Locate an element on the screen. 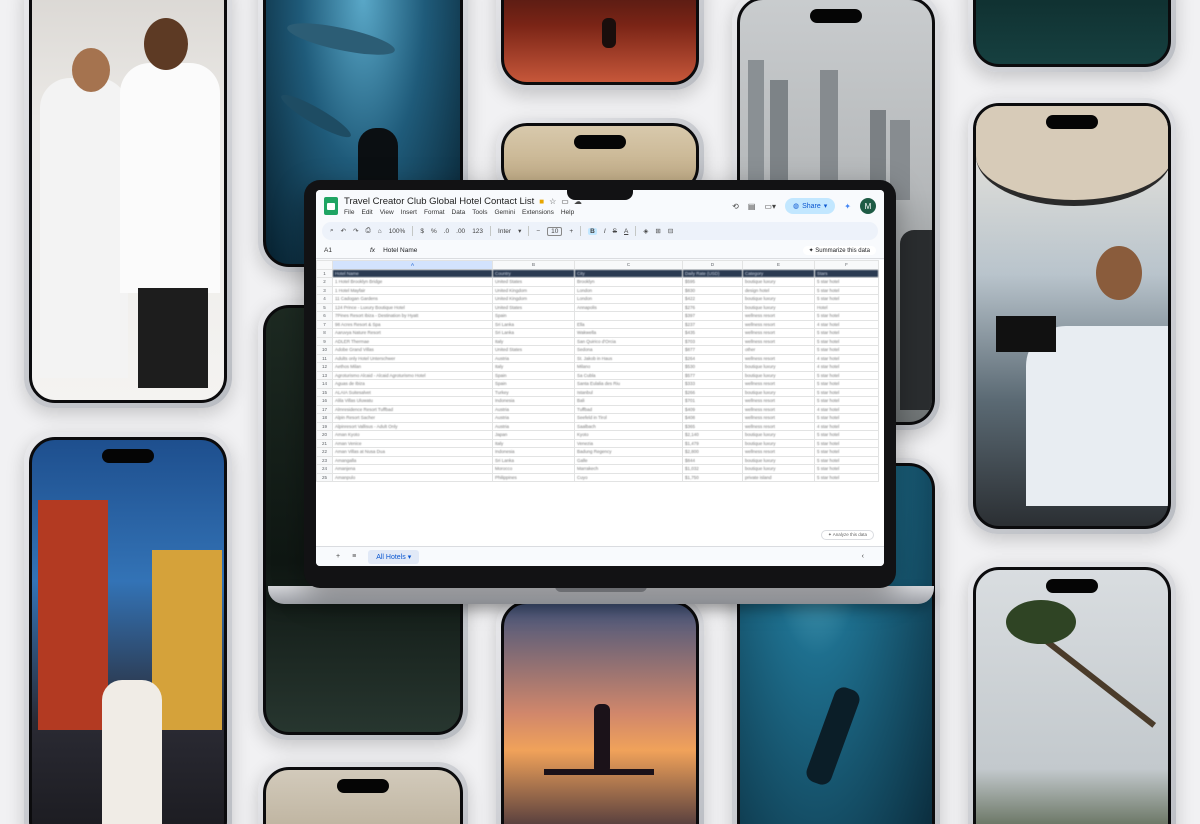  table-cell: Bali is located at coordinates (628, 401).